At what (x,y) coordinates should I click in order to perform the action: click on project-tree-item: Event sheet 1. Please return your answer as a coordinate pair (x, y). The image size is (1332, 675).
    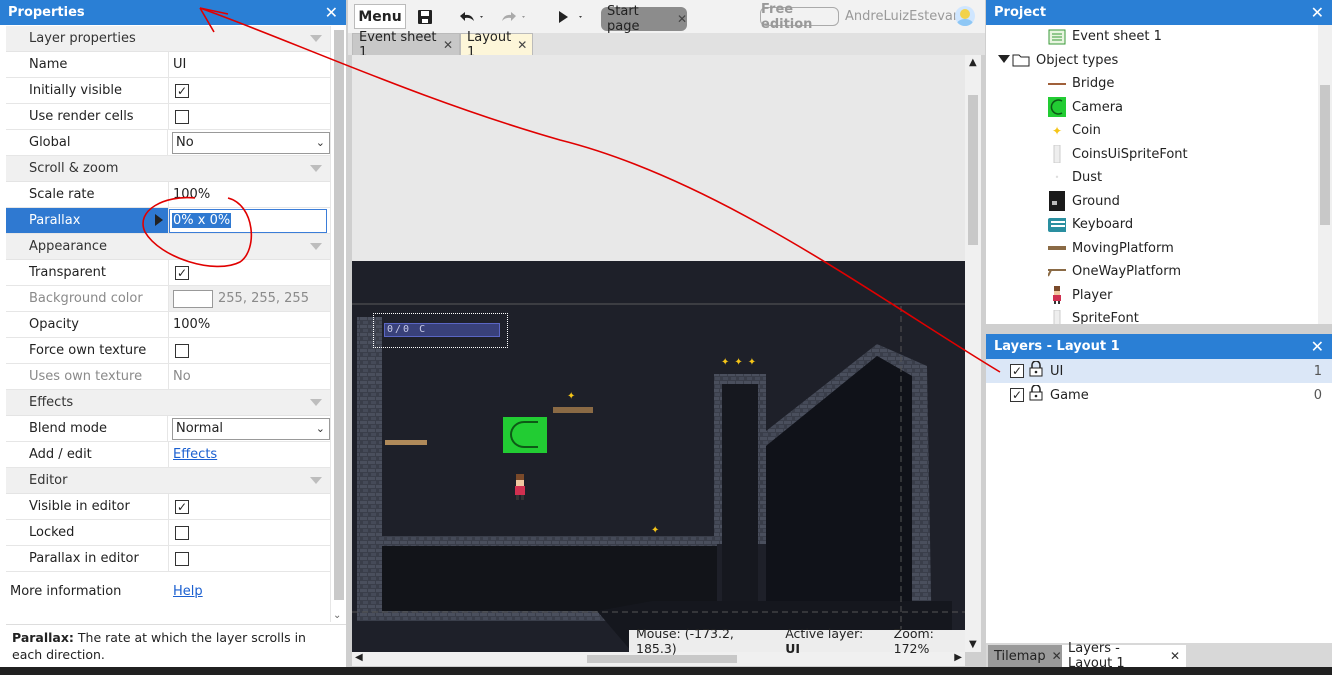
    Looking at the image, I should click on (1151, 37).